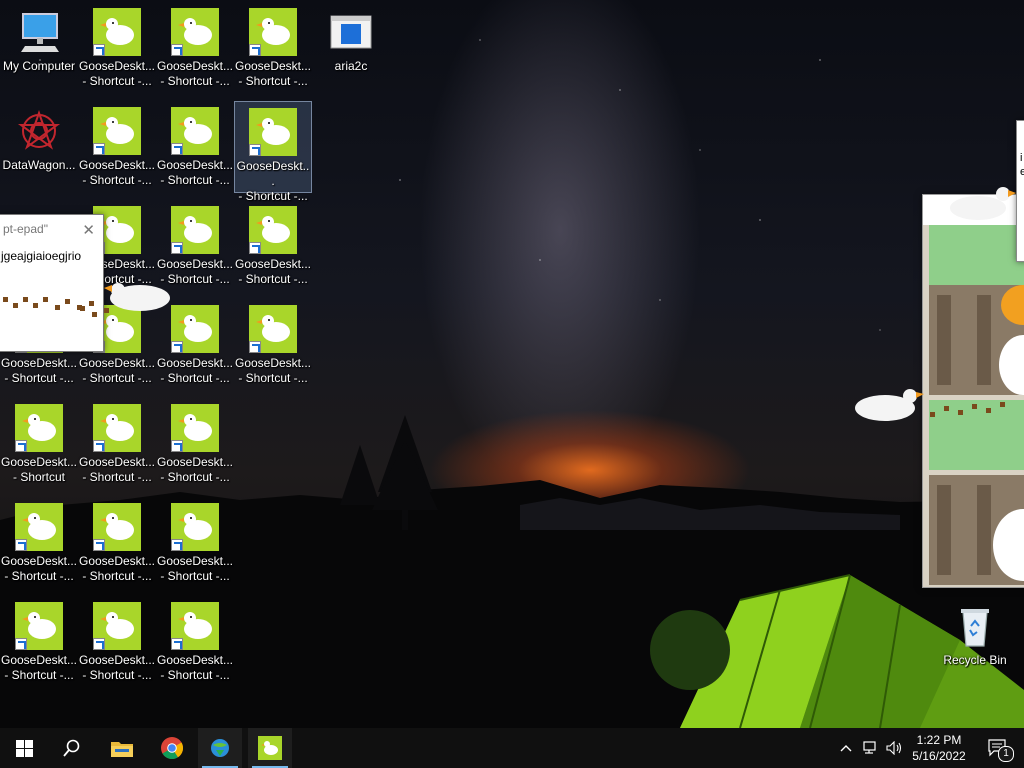 This screenshot has width=1024, height=768. What do you see at coordinates (939, 740) in the screenshot?
I see `clock-time: 1:22 PM` at bounding box center [939, 740].